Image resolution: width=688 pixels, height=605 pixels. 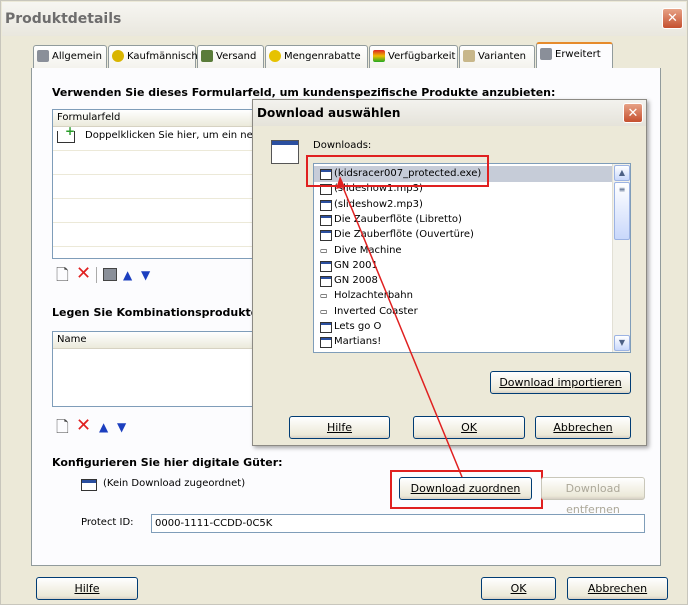 I want to click on annotation-arrow, so click(x=399, y=327).